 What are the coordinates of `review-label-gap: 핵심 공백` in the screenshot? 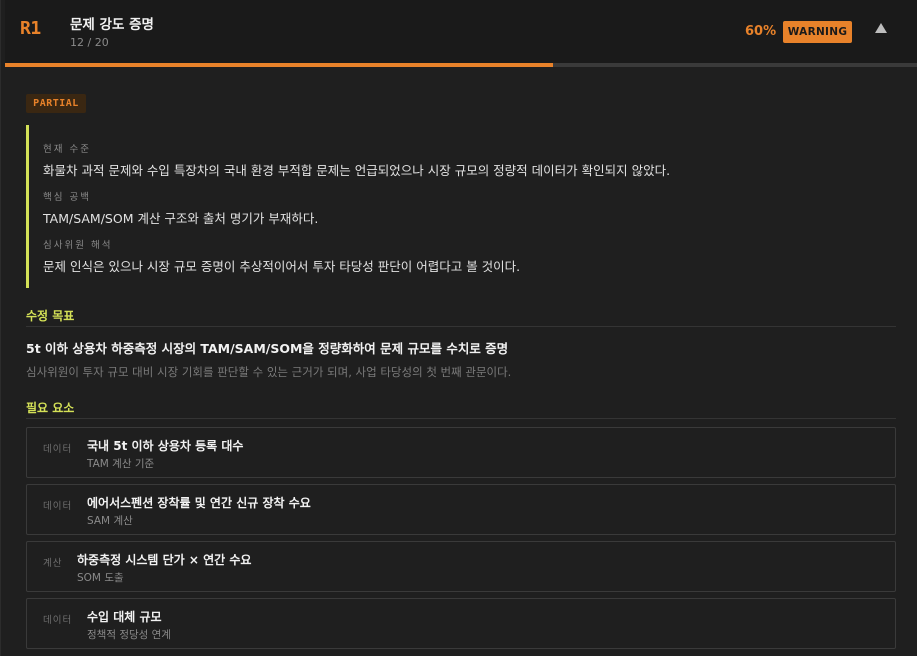 It's located at (67, 197).